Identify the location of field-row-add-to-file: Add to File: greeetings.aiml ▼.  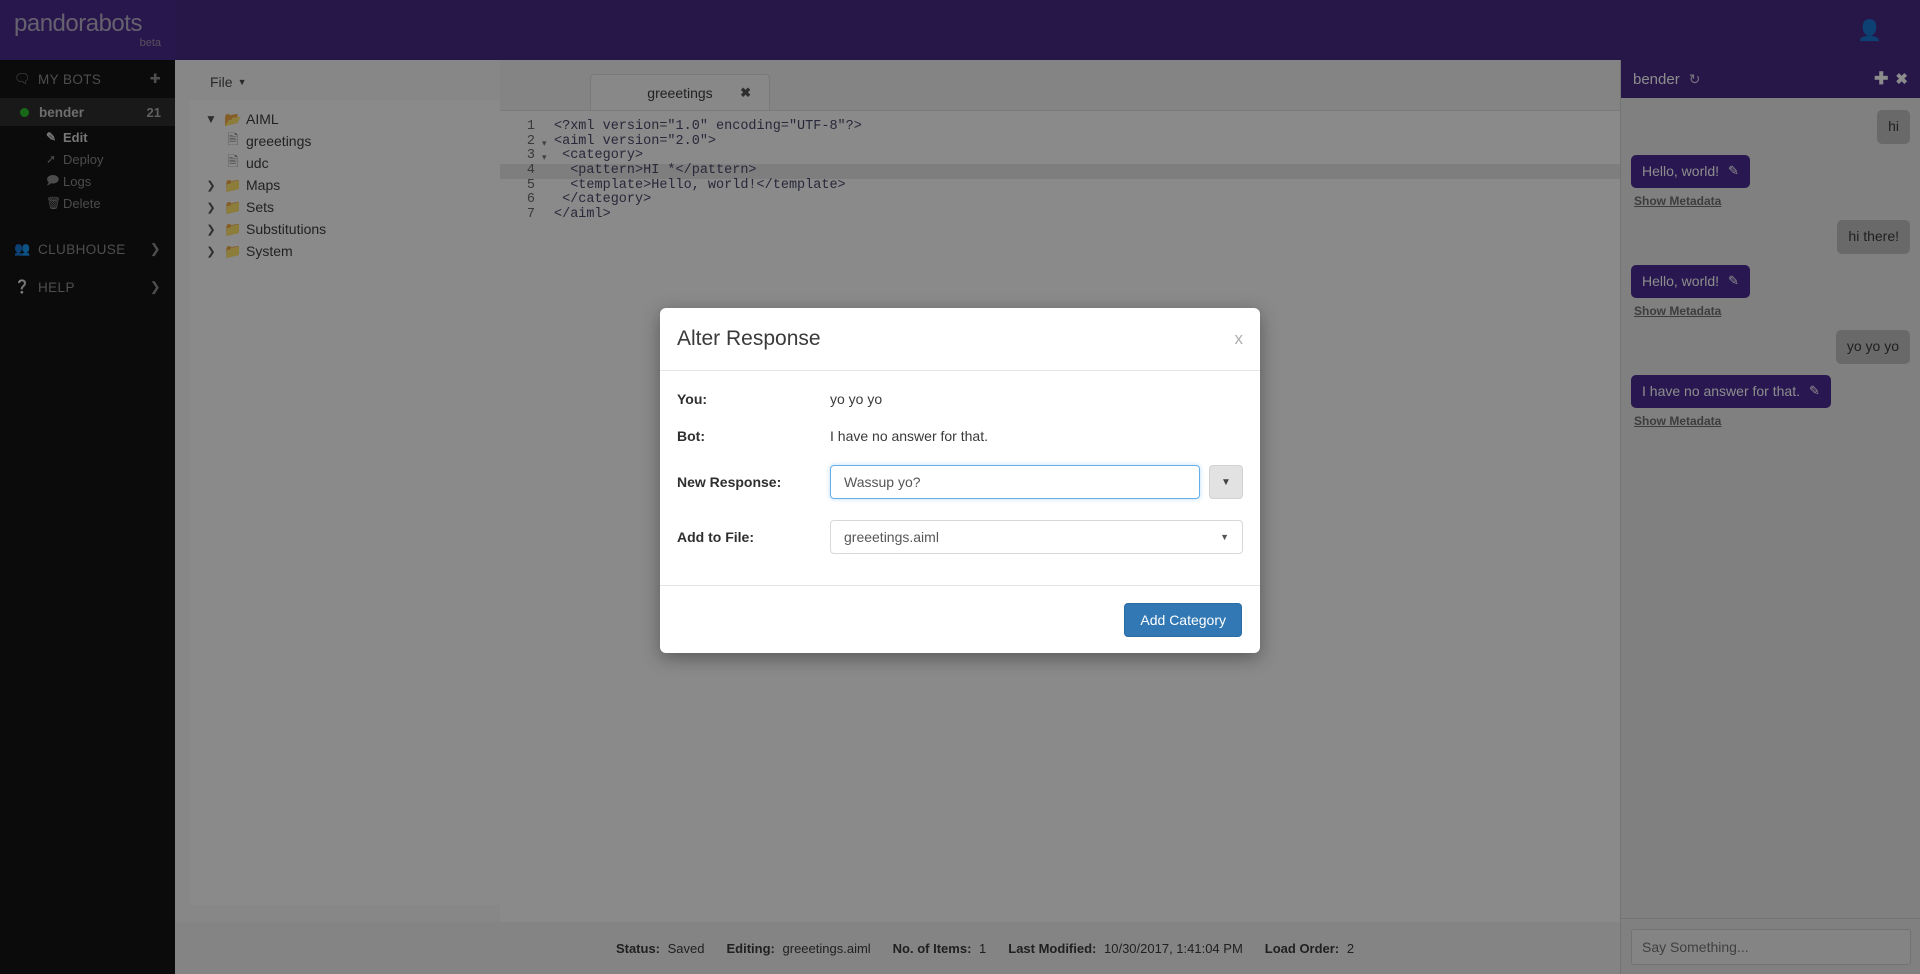
(960, 537).